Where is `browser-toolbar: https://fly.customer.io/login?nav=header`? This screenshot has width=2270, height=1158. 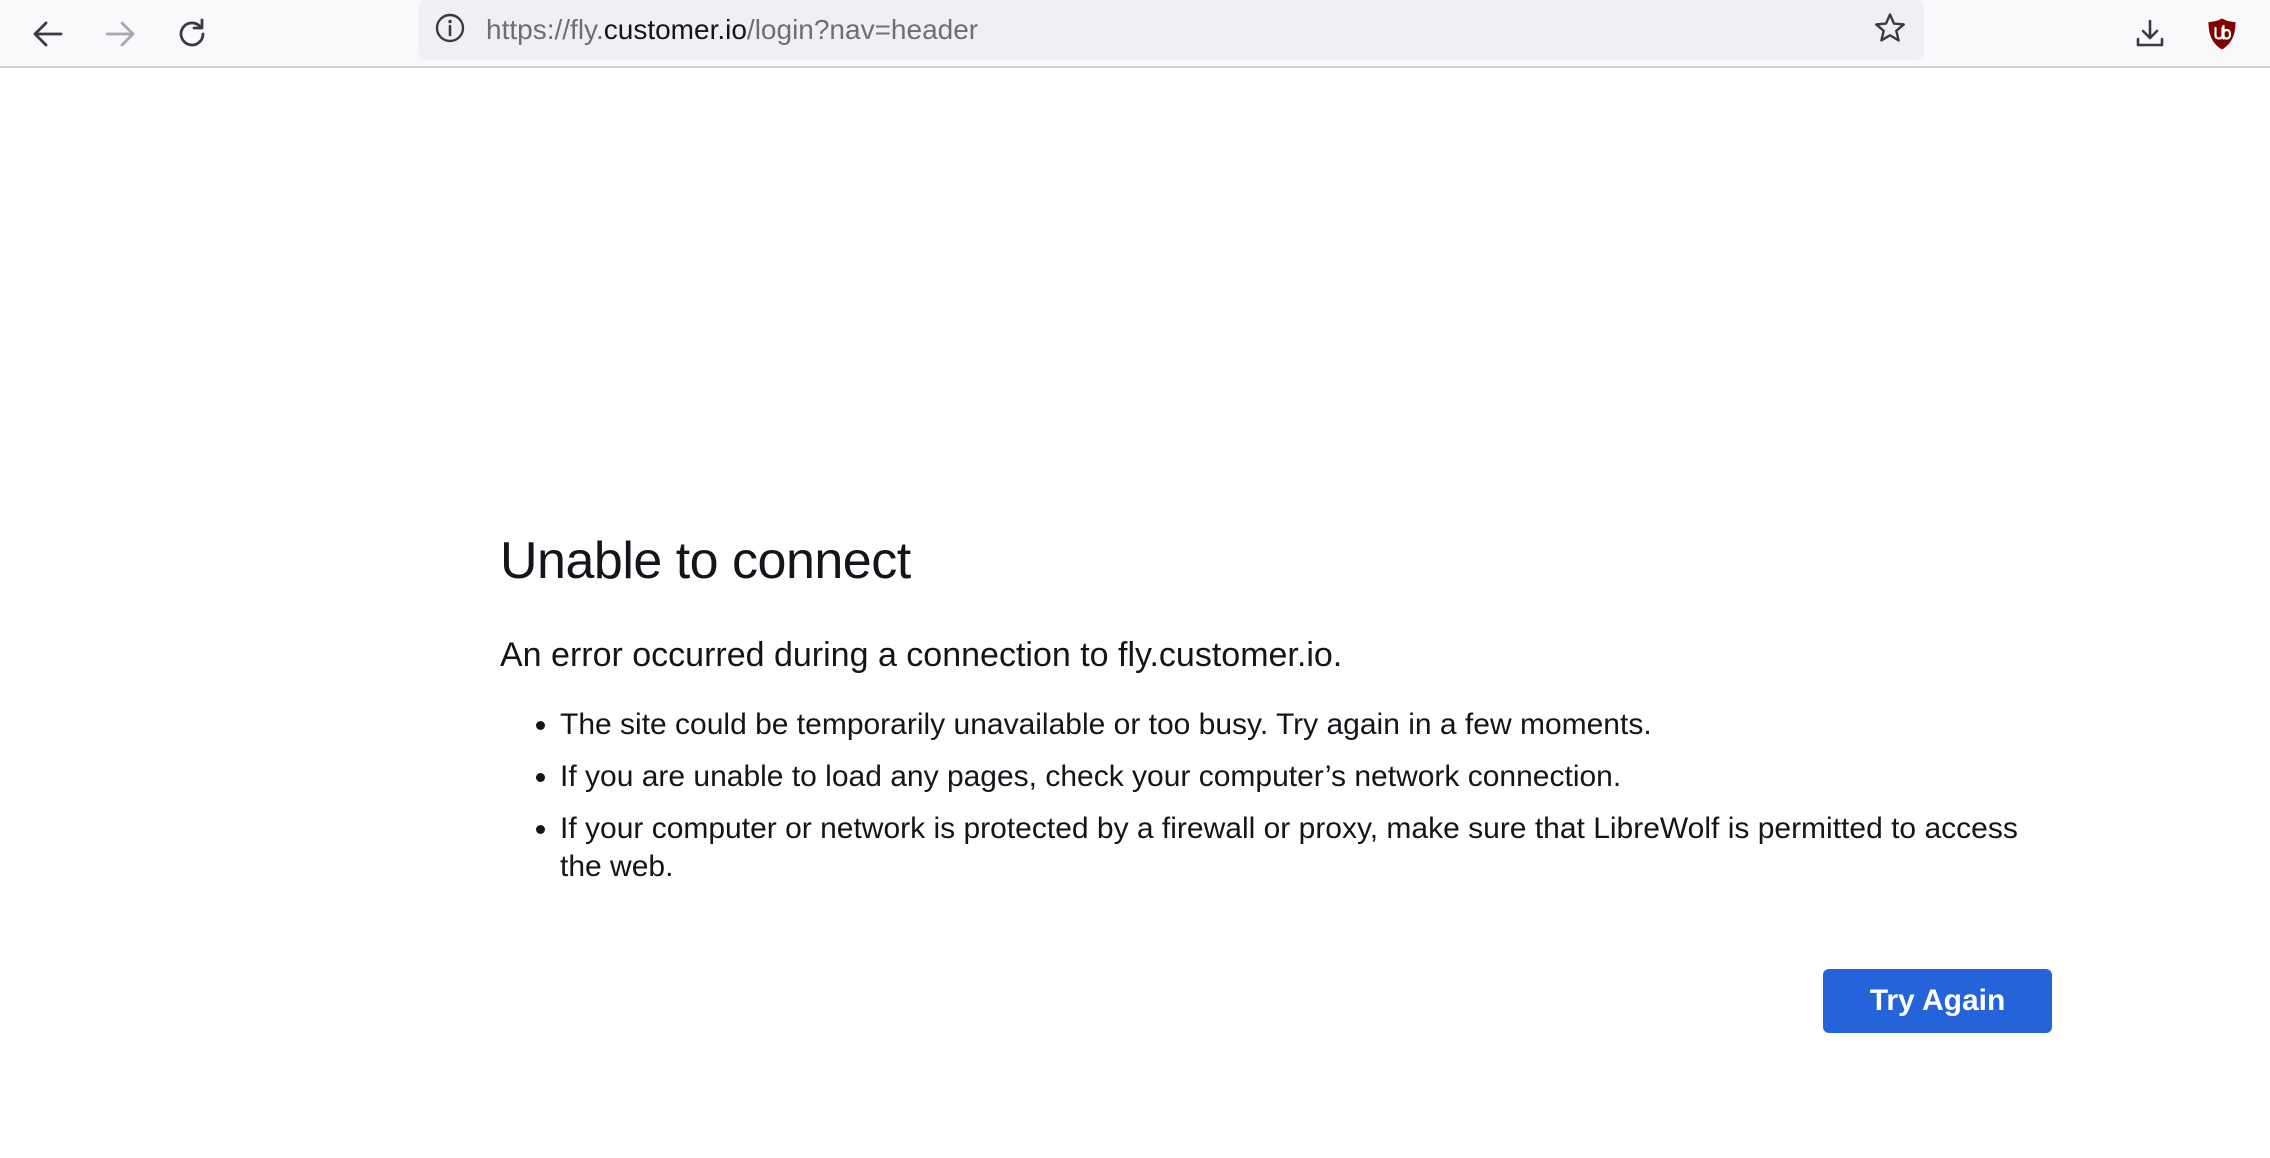
browser-toolbar: https://fly.customer.io/login?nav=header is located at coordinates (1135, 34).